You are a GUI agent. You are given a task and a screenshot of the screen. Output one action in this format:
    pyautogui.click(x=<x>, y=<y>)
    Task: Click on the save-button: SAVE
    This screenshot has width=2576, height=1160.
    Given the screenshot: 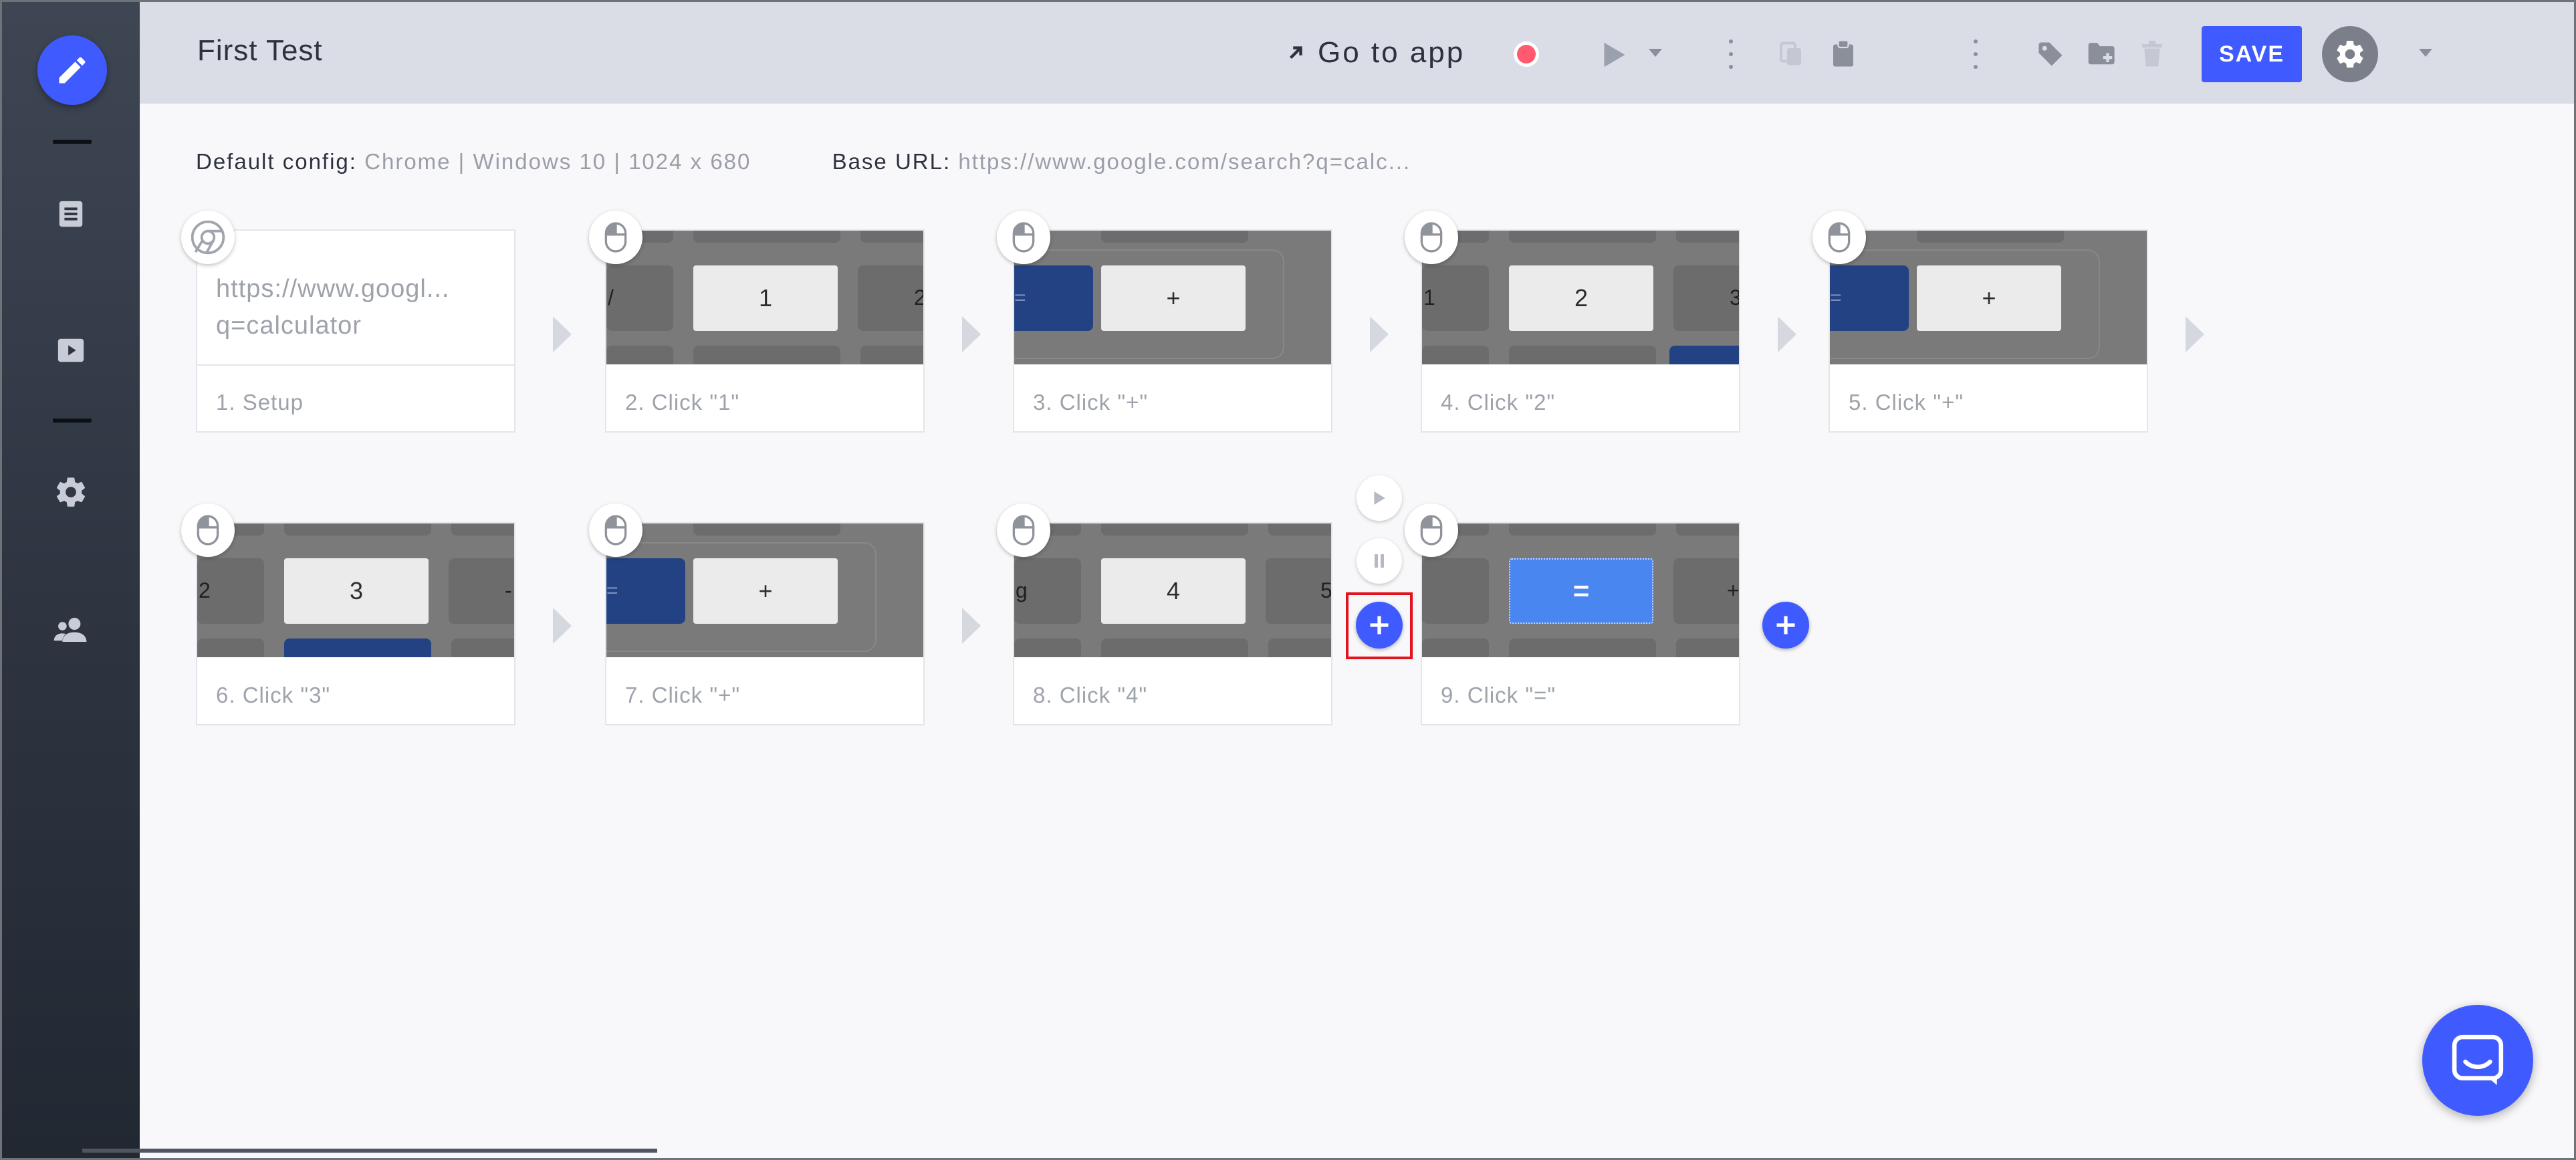 What is the action you would take?
    pyautogui.click(x=2252, y=54)
    